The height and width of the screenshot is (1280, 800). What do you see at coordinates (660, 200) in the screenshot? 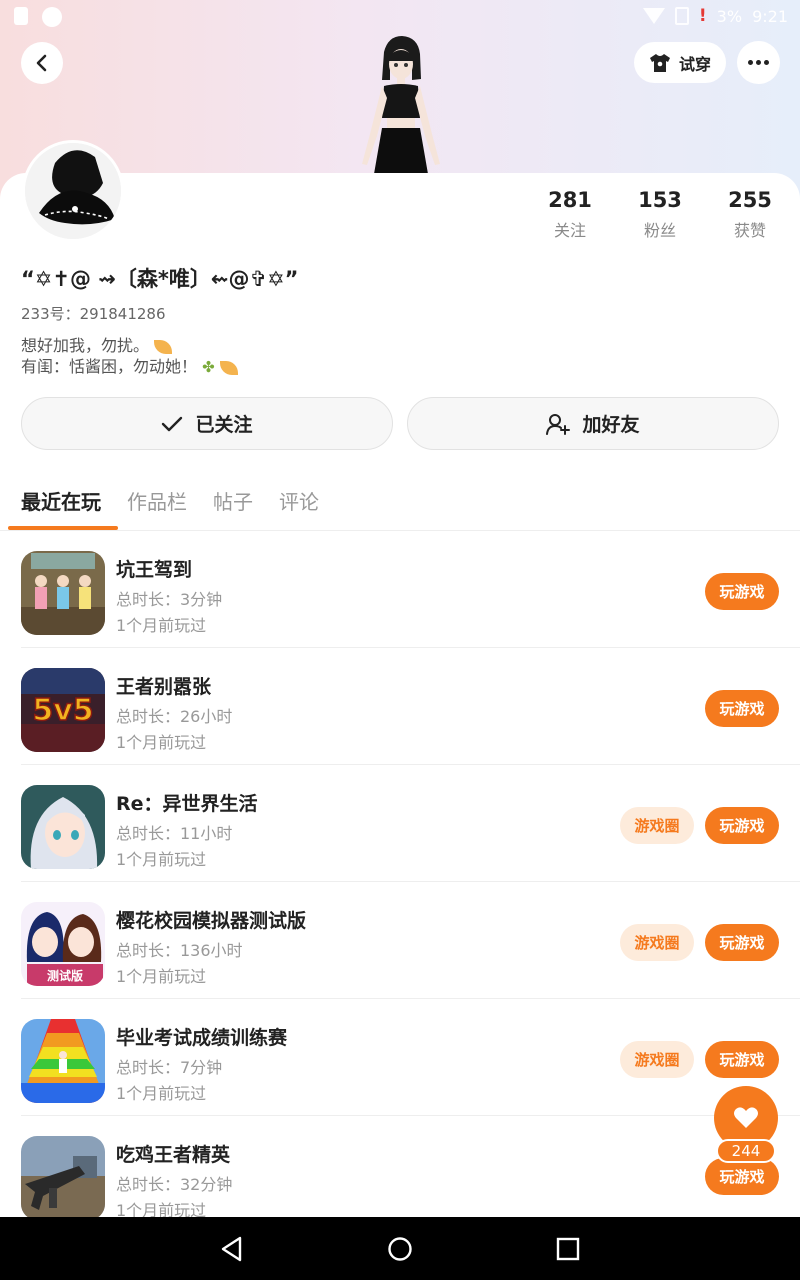
I see `followers-count: 153` at bounding box center [660, 200].